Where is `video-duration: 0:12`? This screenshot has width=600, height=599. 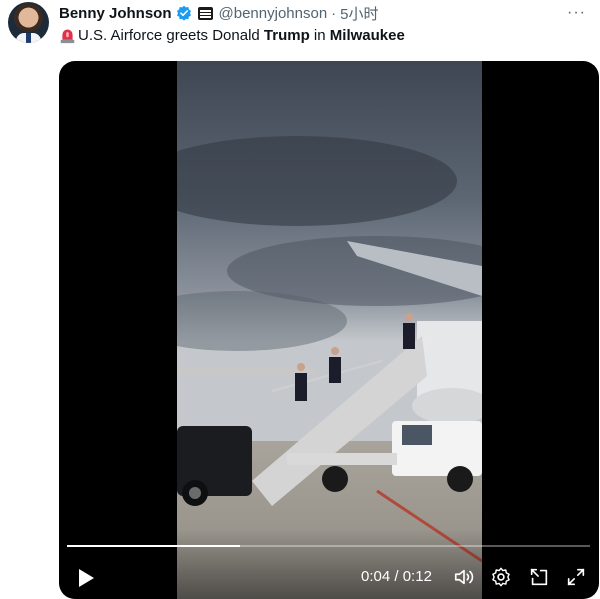 video-duration: 0:12 is located at coordinates (417, 576).